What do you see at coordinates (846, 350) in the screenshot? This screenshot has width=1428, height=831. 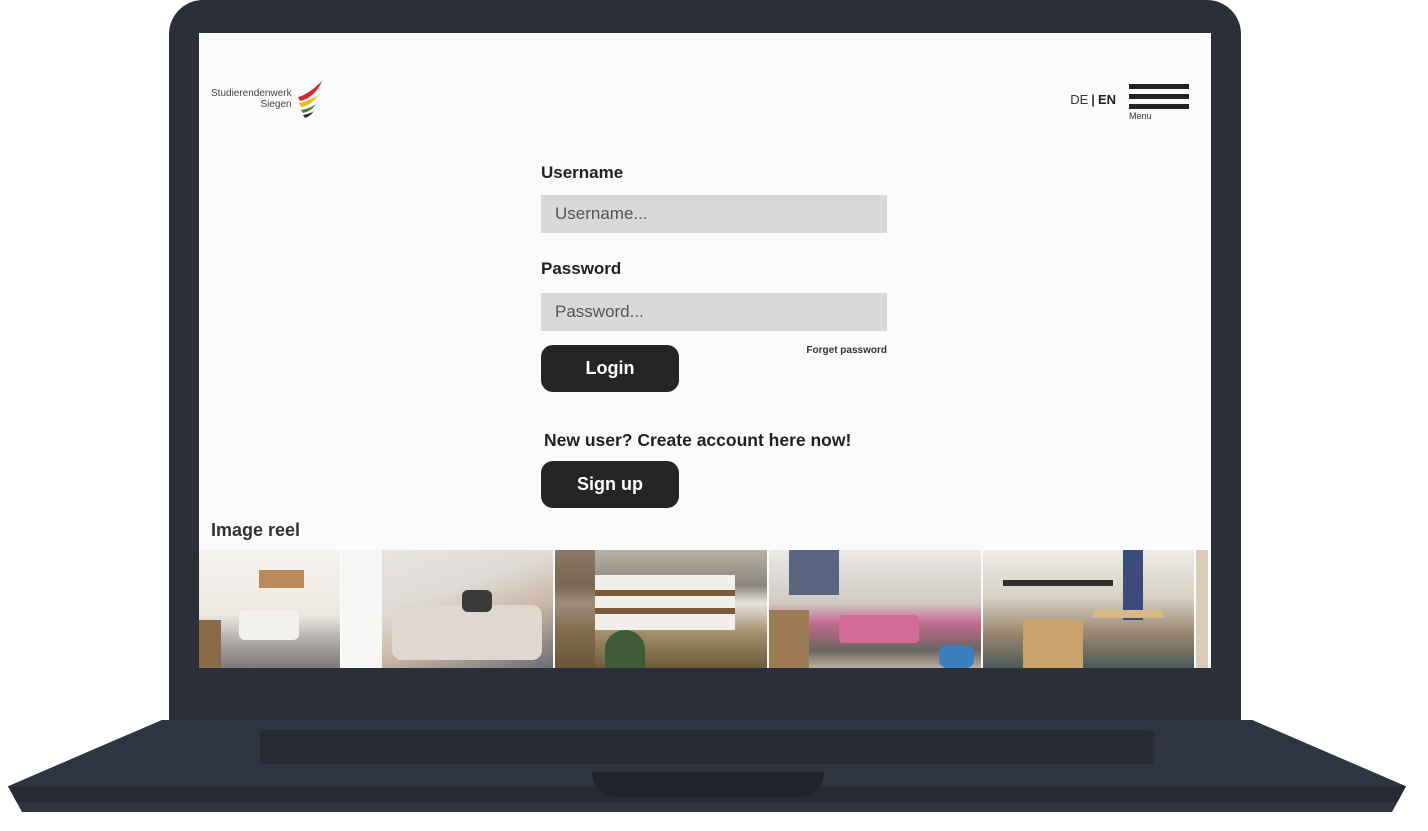 I see `forget-password-link: Forget password` at bounding box center [846, 350].